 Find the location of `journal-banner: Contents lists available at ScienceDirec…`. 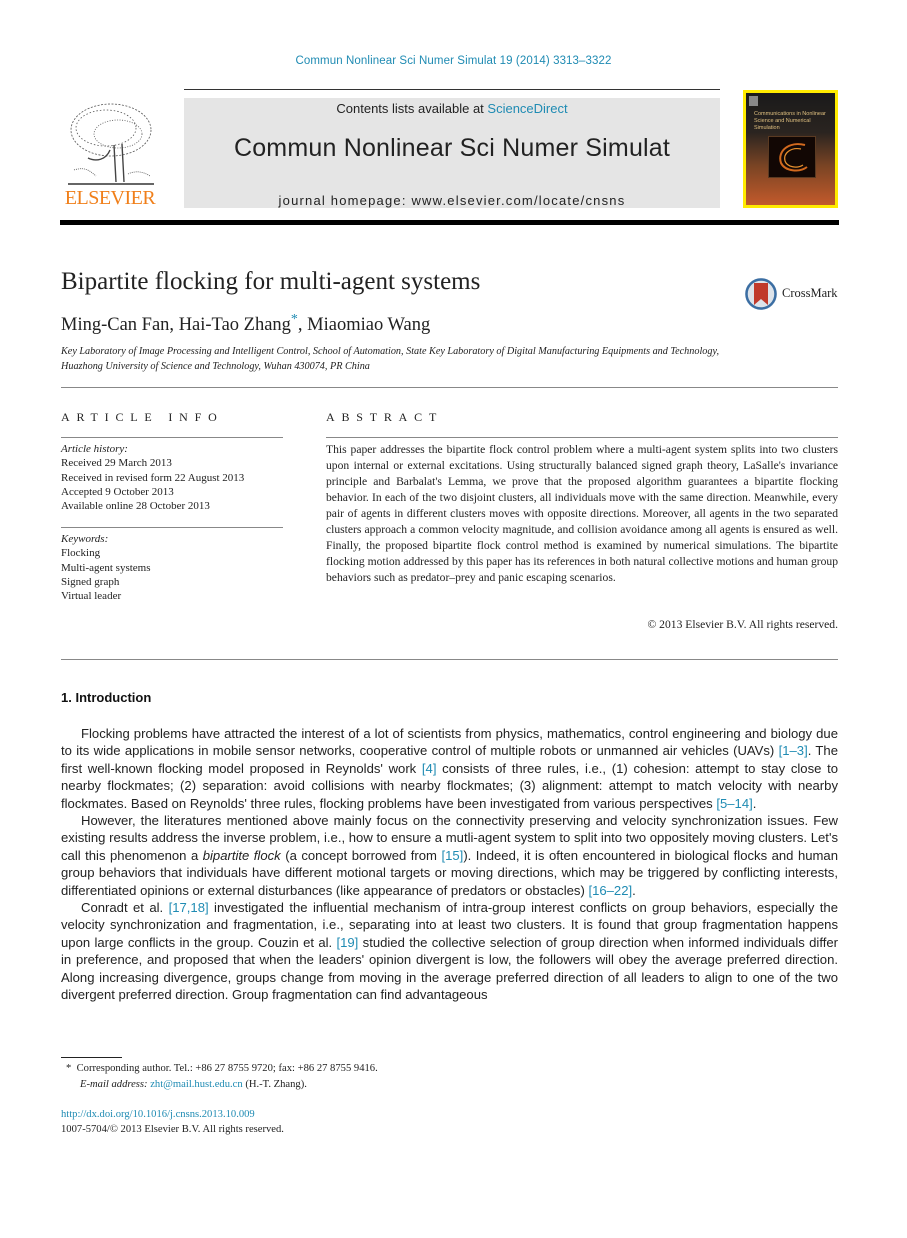

journal-banner: Contents lists available at ScienceDirec… is located at coordinates (452, 153).